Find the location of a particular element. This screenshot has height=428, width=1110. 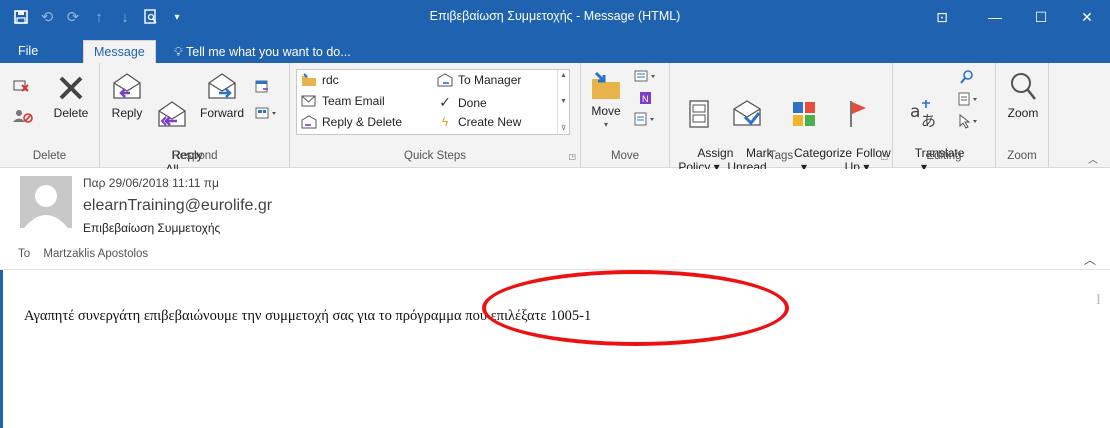

rules-icon is located at coordinates (646, 77).